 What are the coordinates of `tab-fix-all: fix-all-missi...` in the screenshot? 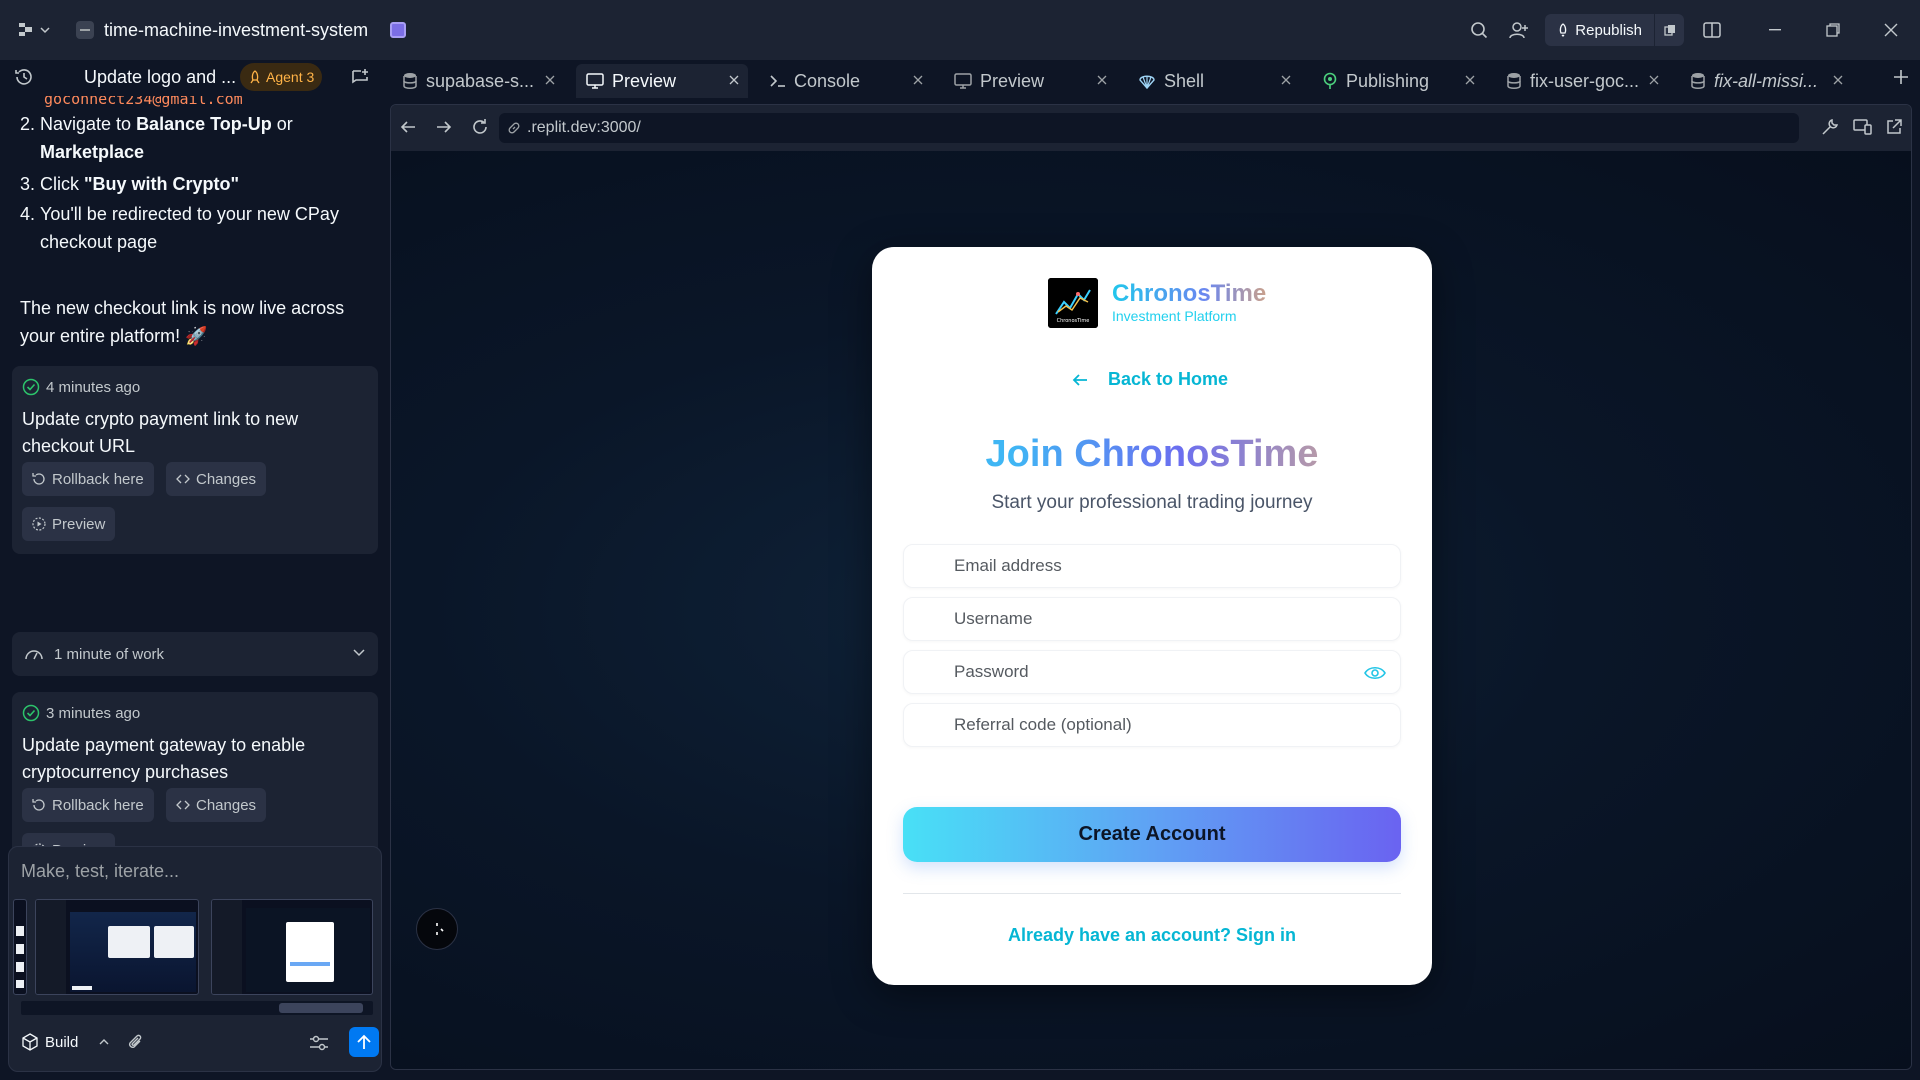 It's located at (1766, 81).